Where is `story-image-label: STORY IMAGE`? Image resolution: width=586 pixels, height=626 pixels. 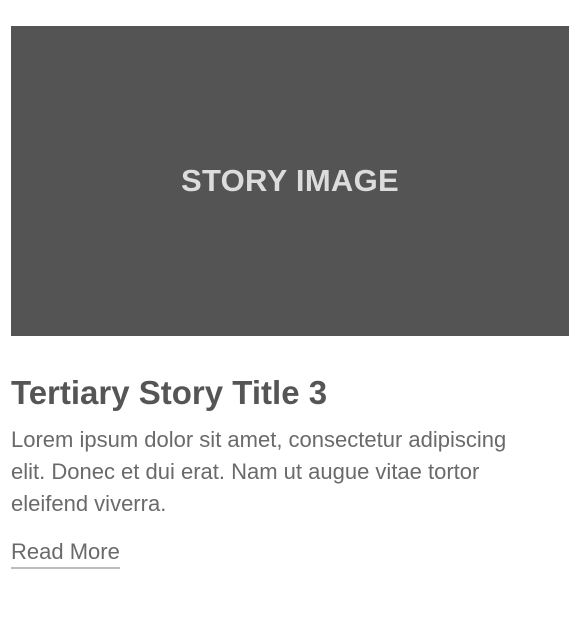 story-image-label: STORY IMAGE is located at coordinates (290, 180).